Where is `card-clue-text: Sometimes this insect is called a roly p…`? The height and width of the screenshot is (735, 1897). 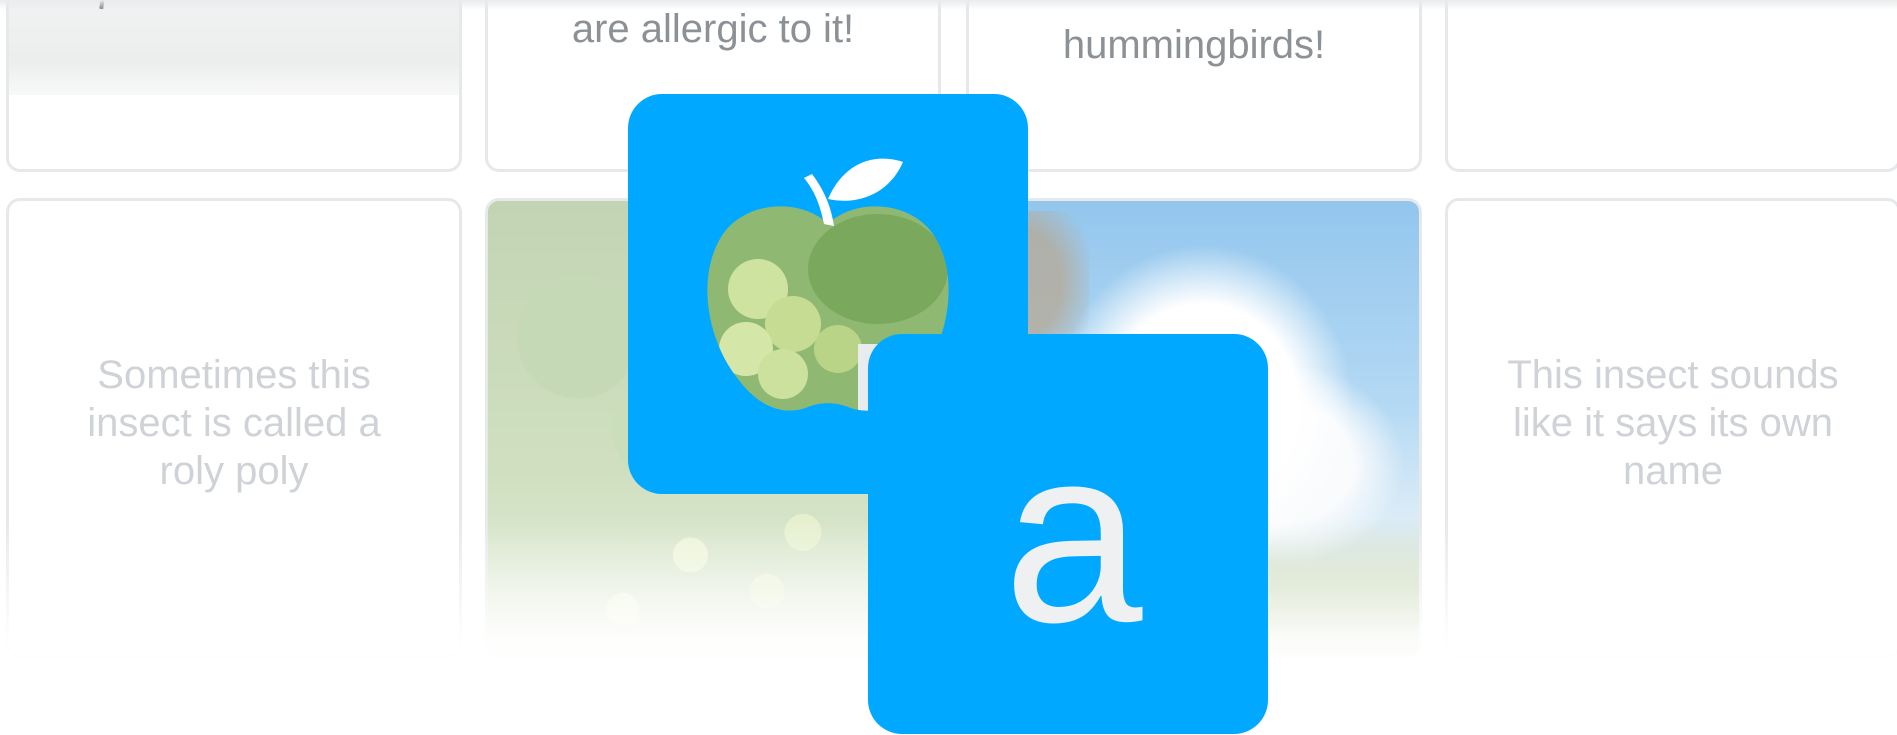 card-clue-text: Sometimes this insect is called a roly p… is located at coordinates (234, 423).